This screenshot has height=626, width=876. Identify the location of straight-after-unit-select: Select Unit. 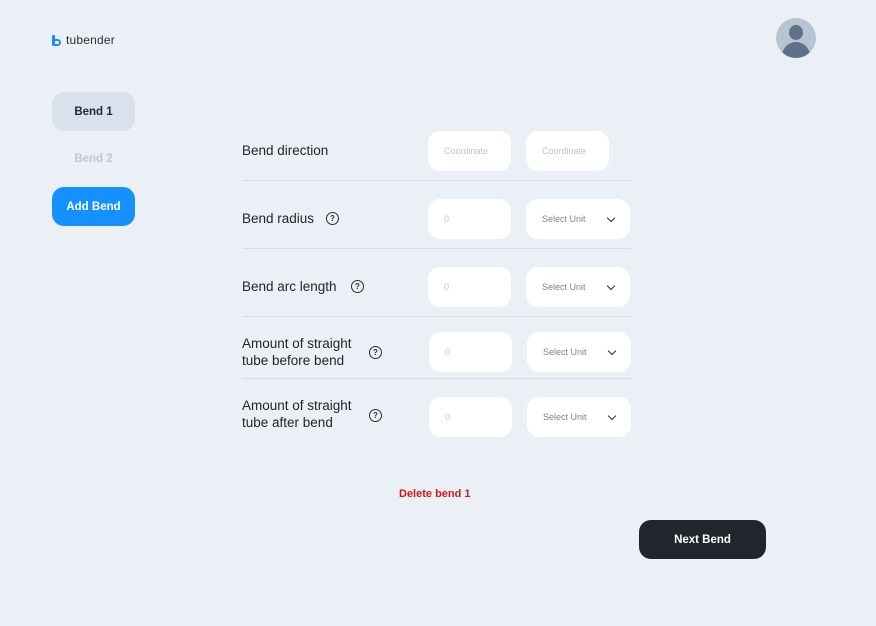
(579, 417).